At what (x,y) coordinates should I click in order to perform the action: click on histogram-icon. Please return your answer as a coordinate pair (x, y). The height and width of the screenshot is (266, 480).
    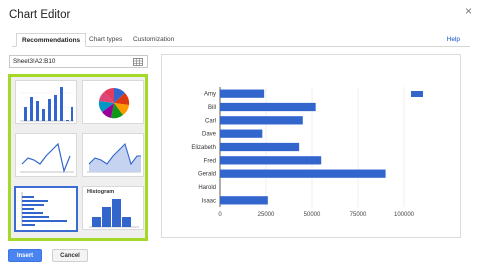
    Looking at the image, I should click on (114, 213).